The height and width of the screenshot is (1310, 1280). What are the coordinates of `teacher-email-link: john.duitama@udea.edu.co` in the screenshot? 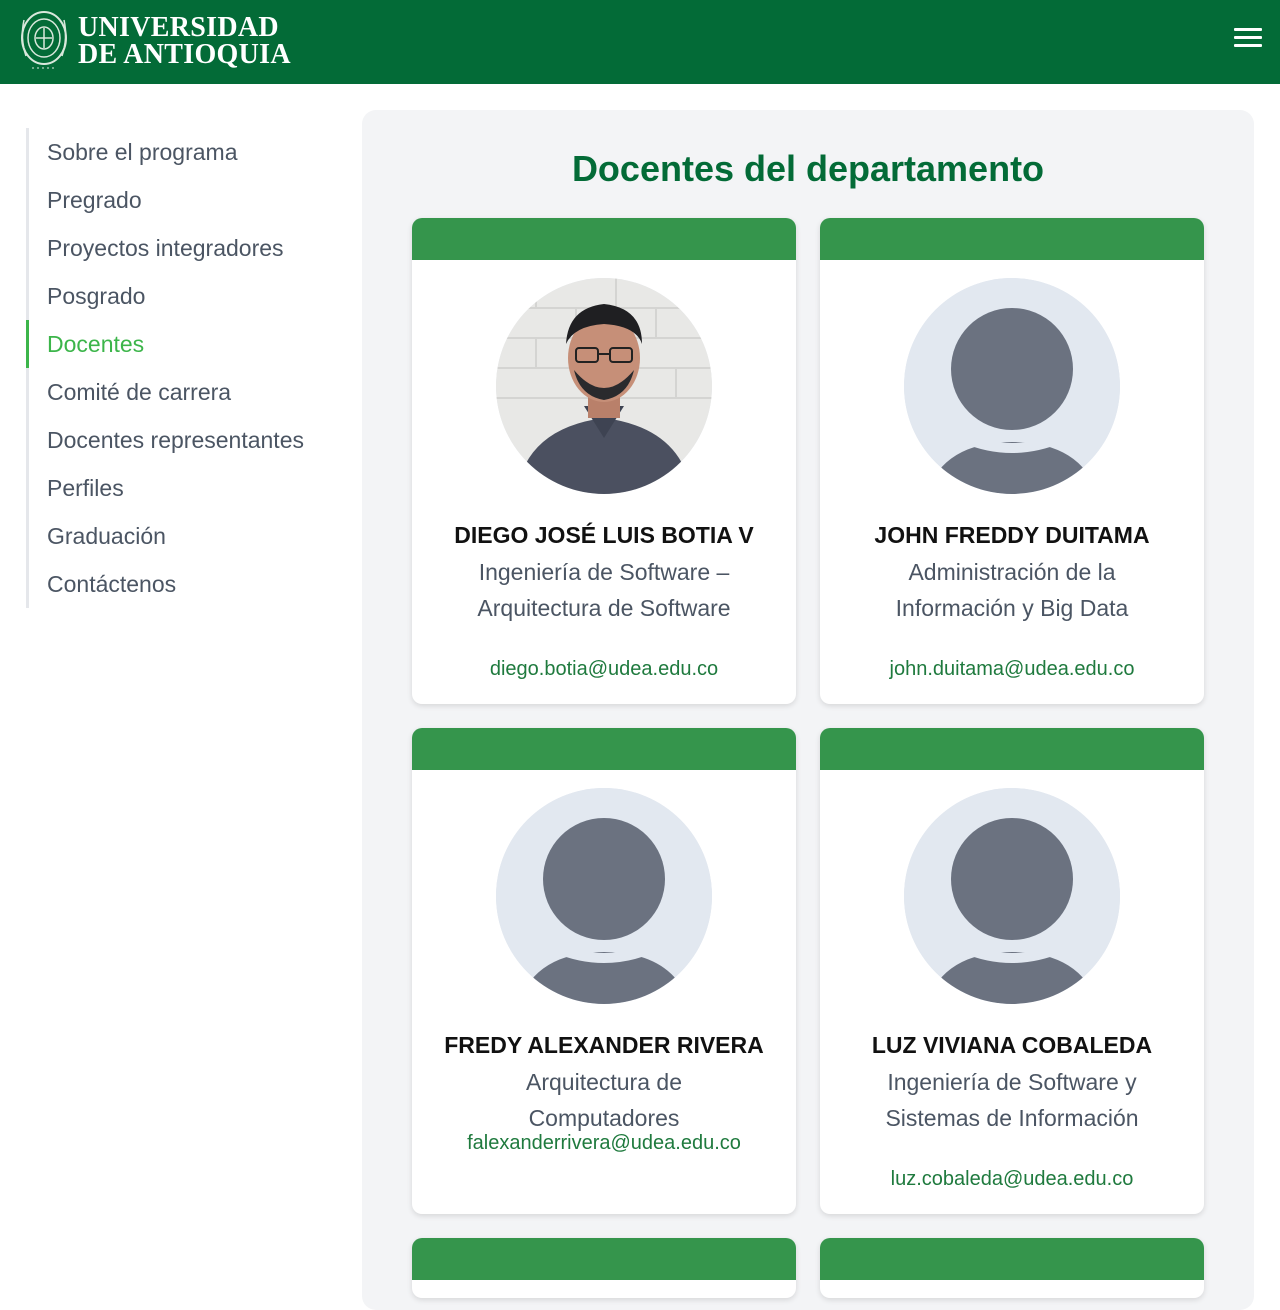 It's located at (1012, 669).